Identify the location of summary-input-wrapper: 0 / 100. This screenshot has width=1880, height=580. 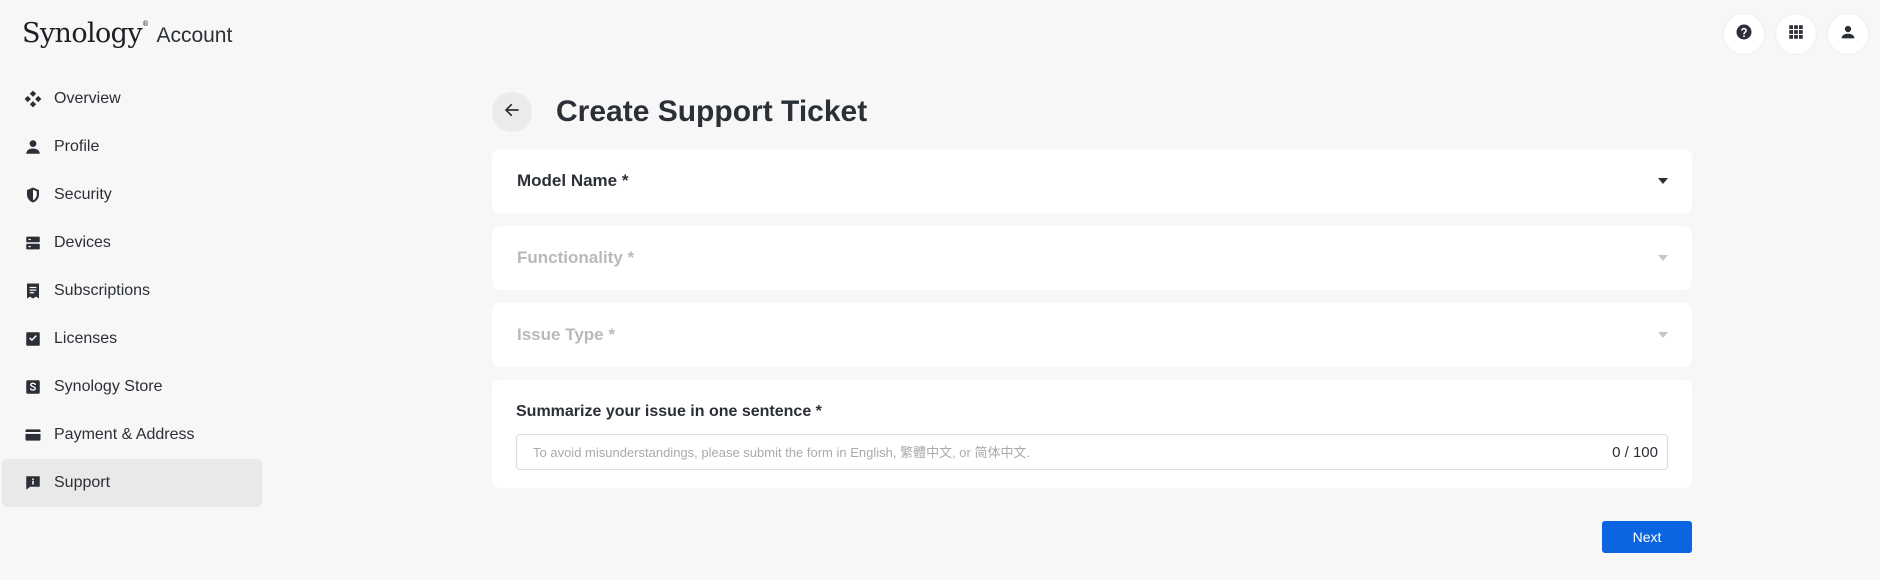
(1092, 452).